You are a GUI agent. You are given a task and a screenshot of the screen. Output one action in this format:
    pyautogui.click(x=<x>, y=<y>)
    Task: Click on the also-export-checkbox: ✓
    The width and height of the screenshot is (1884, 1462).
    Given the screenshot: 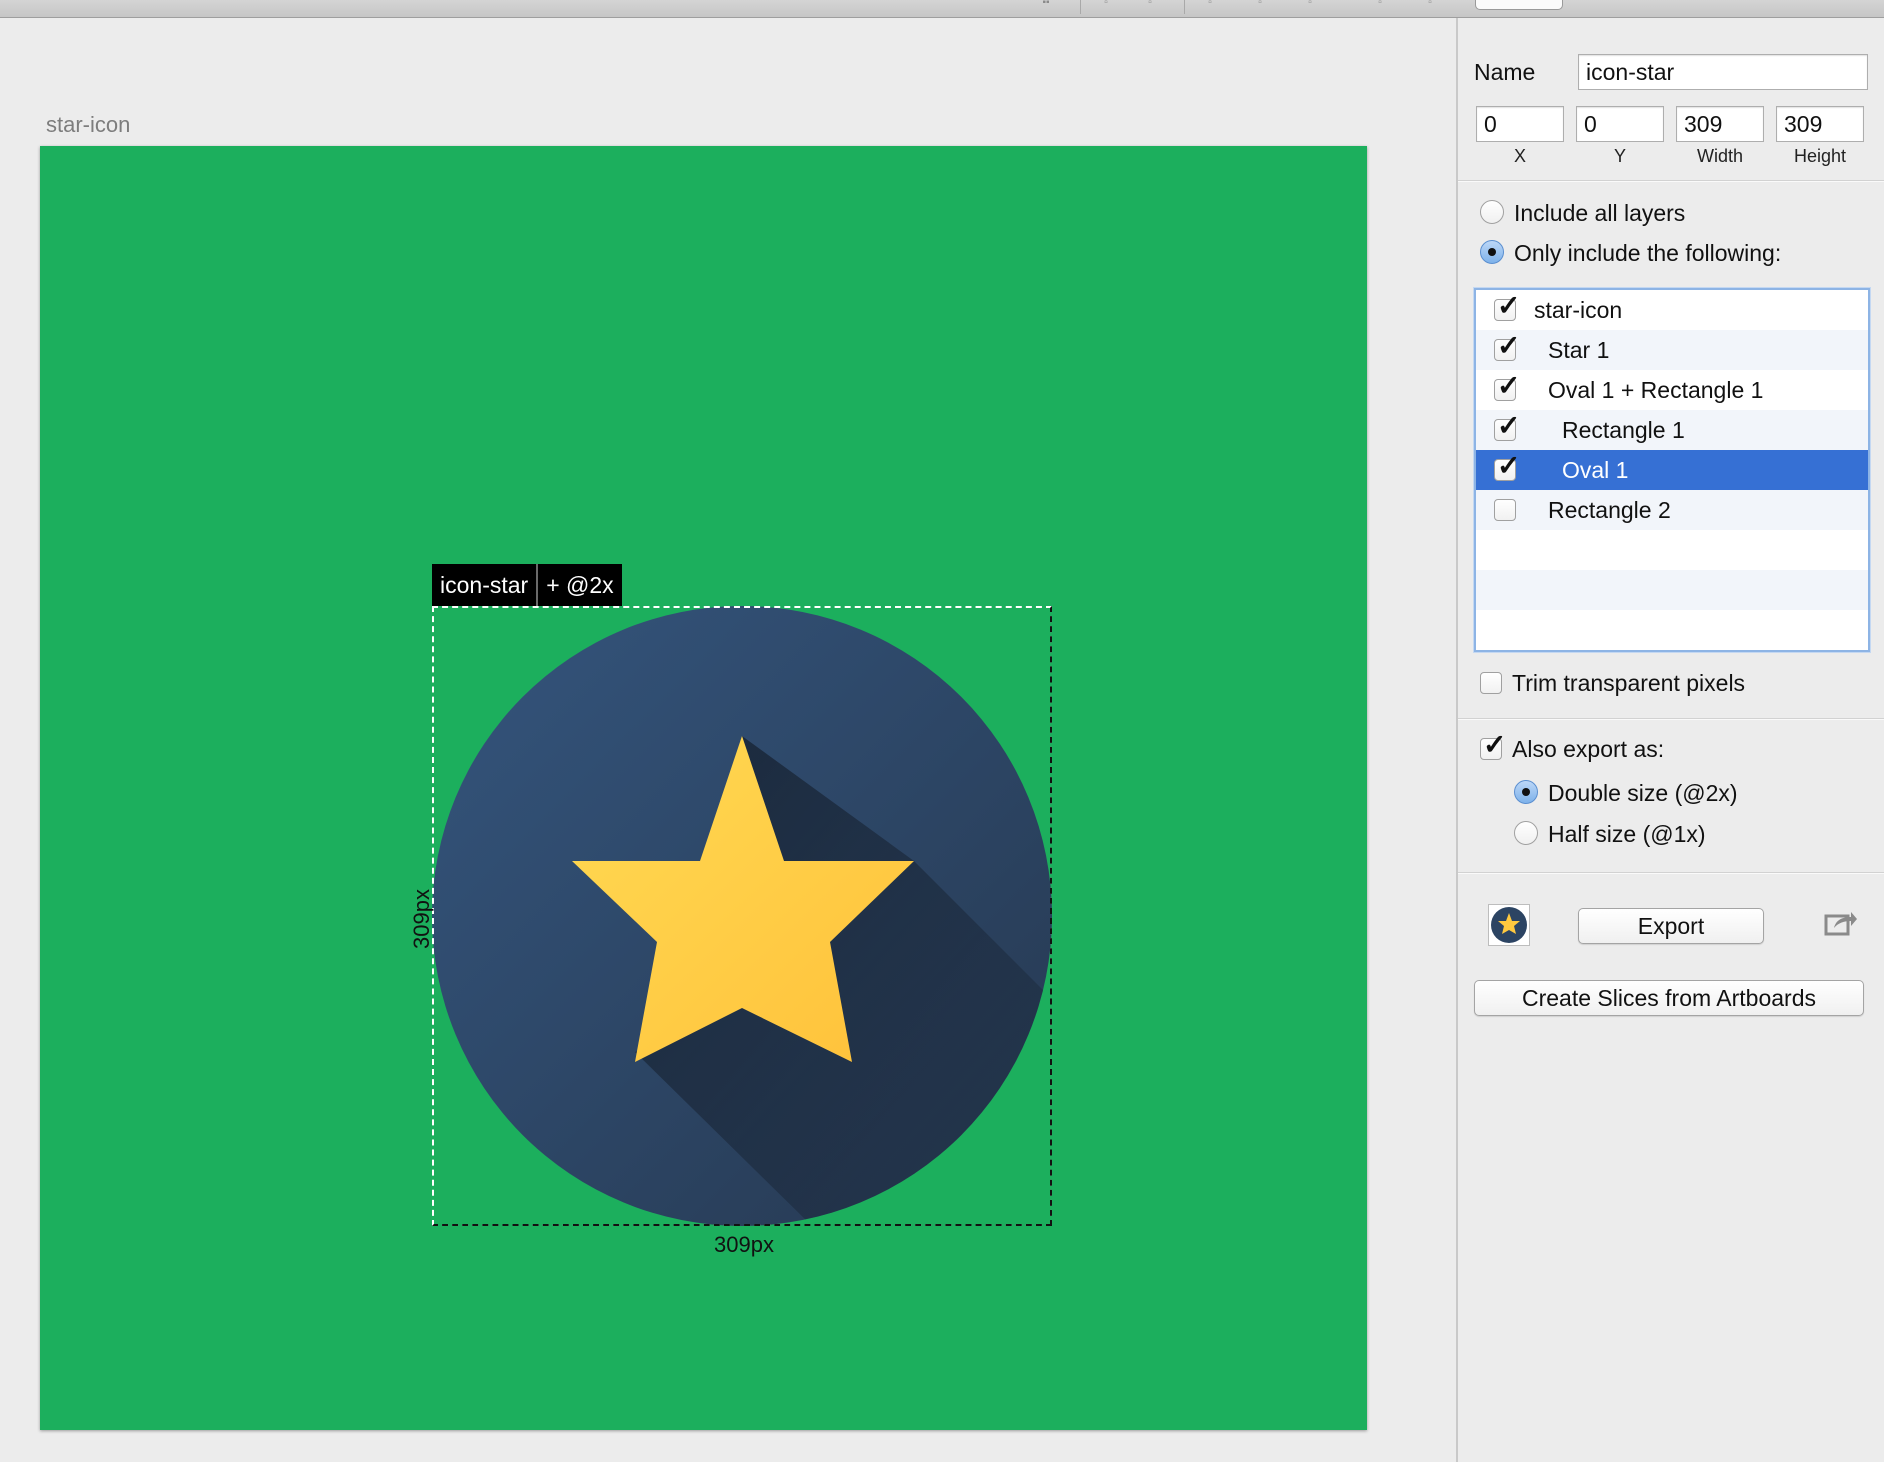 What is the action you would take?
    pyautogui.click(x=1493, y=745)
    